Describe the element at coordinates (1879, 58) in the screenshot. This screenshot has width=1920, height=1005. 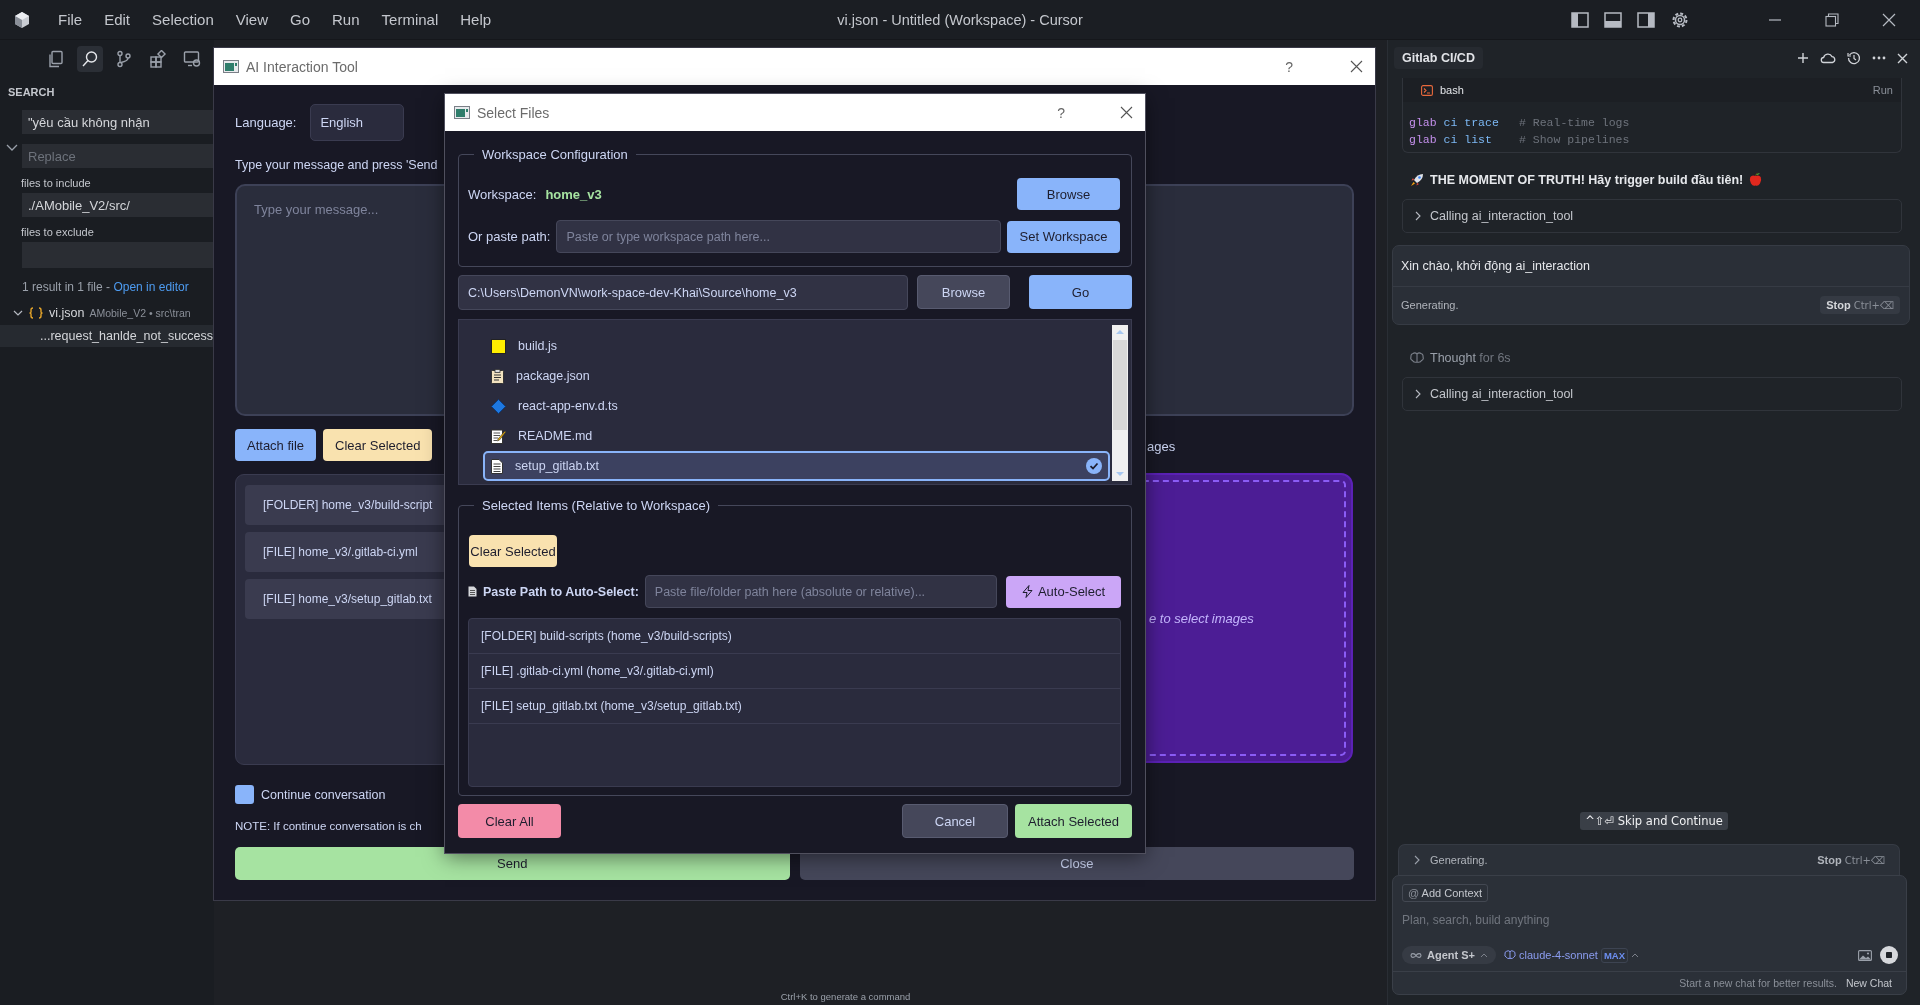
I see `more-icon` at that location.